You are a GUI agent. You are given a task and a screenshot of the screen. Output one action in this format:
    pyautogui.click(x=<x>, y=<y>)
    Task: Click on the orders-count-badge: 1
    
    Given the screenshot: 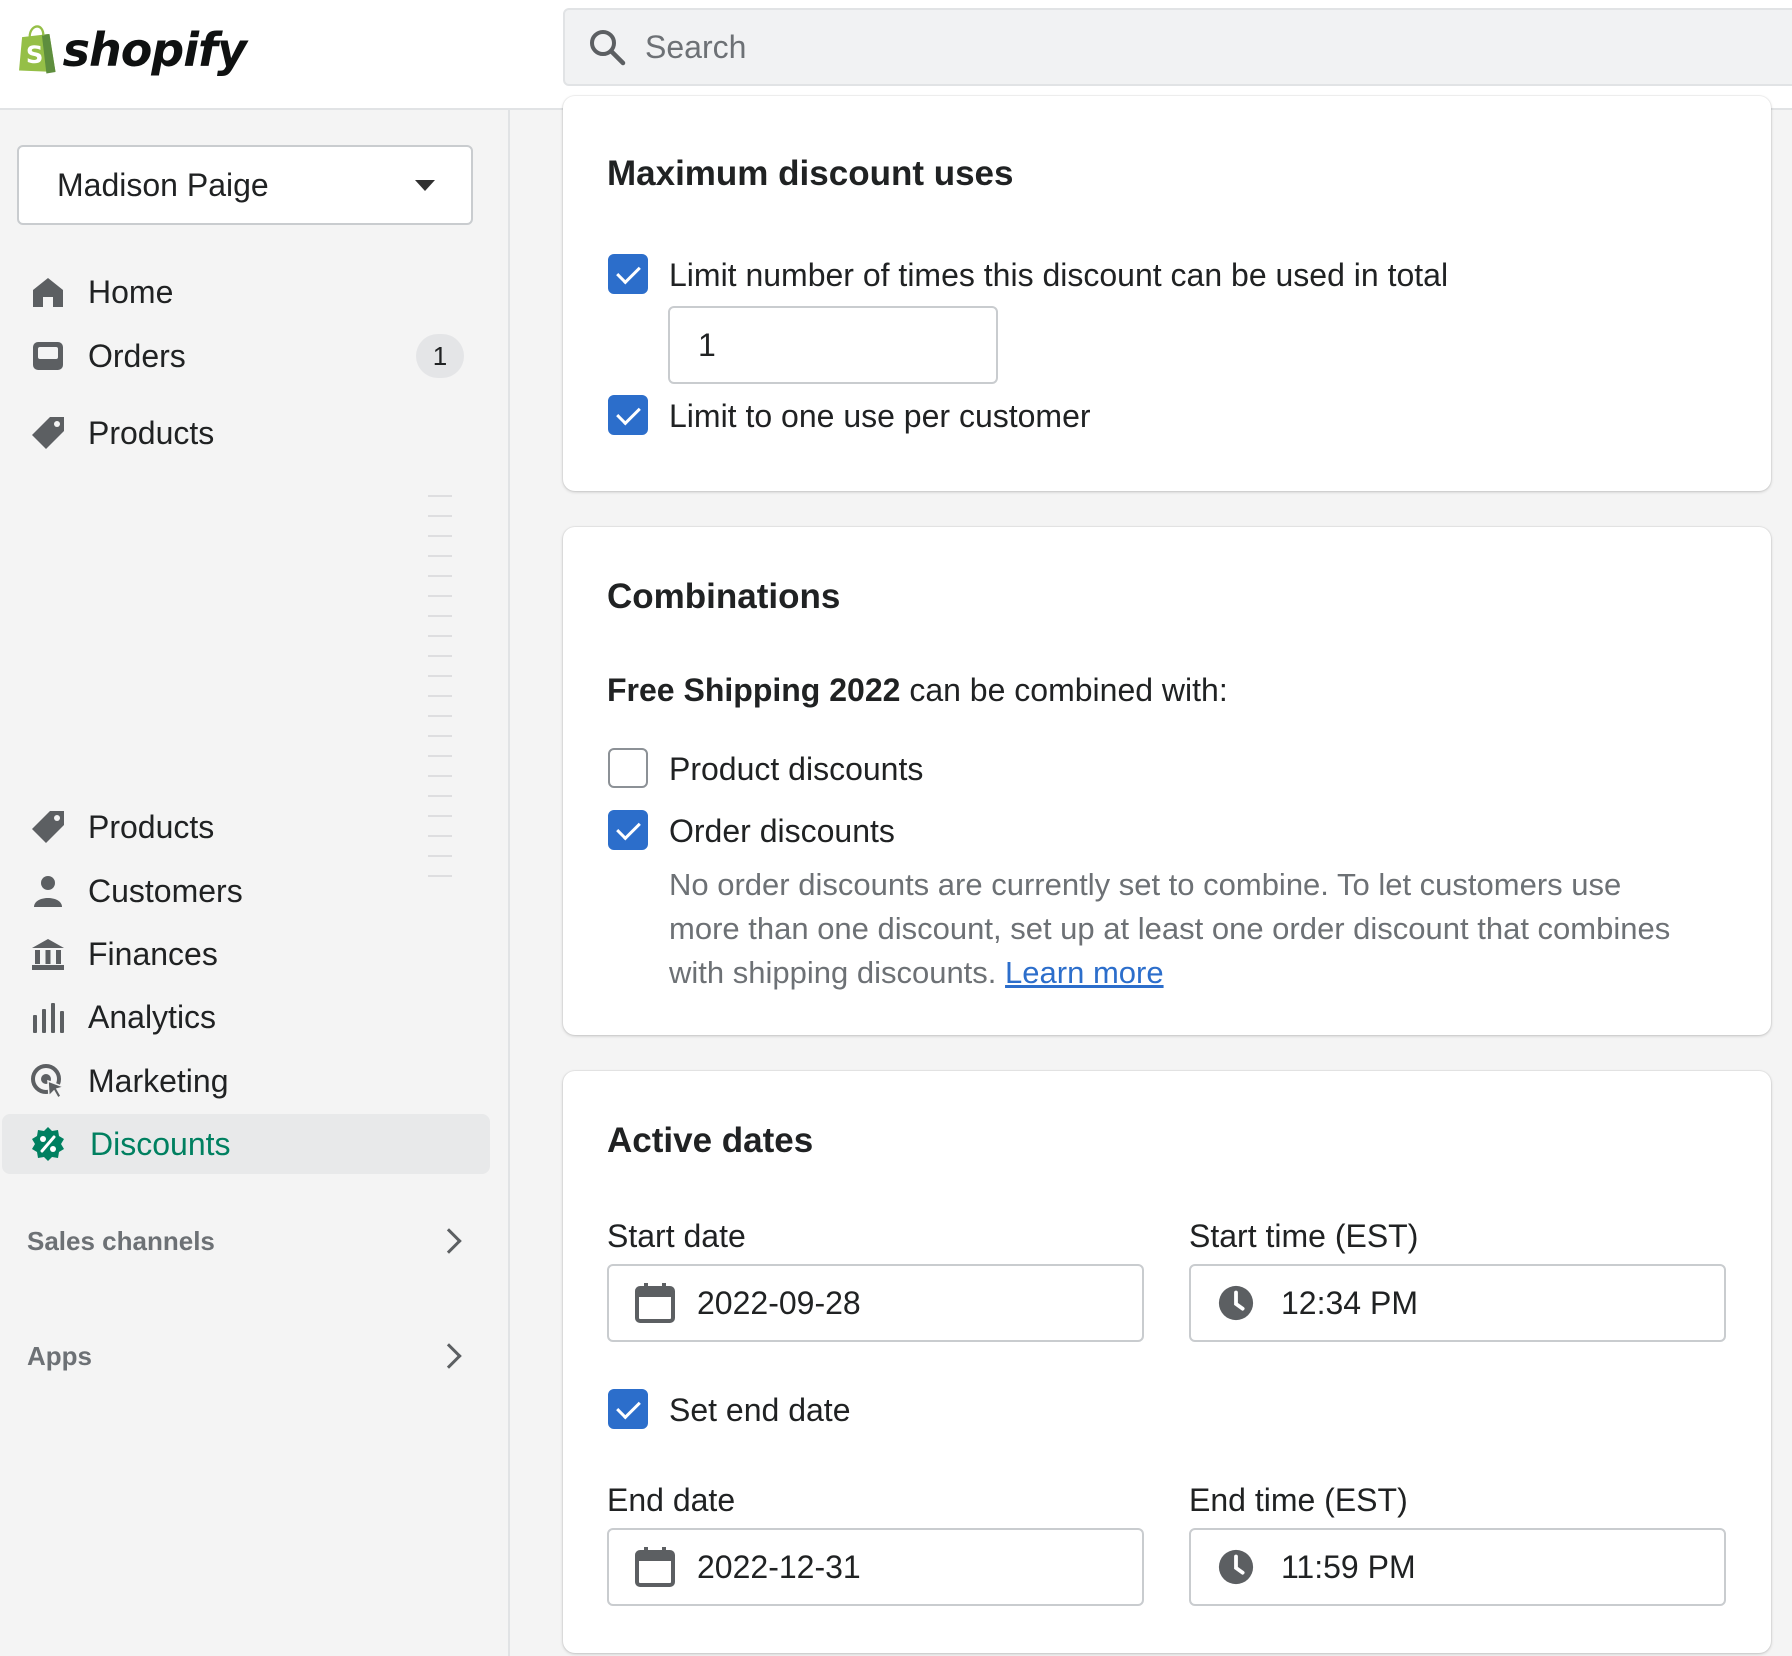 What is the action you would take?
    pyautogui.click(x=440, y=356)
    